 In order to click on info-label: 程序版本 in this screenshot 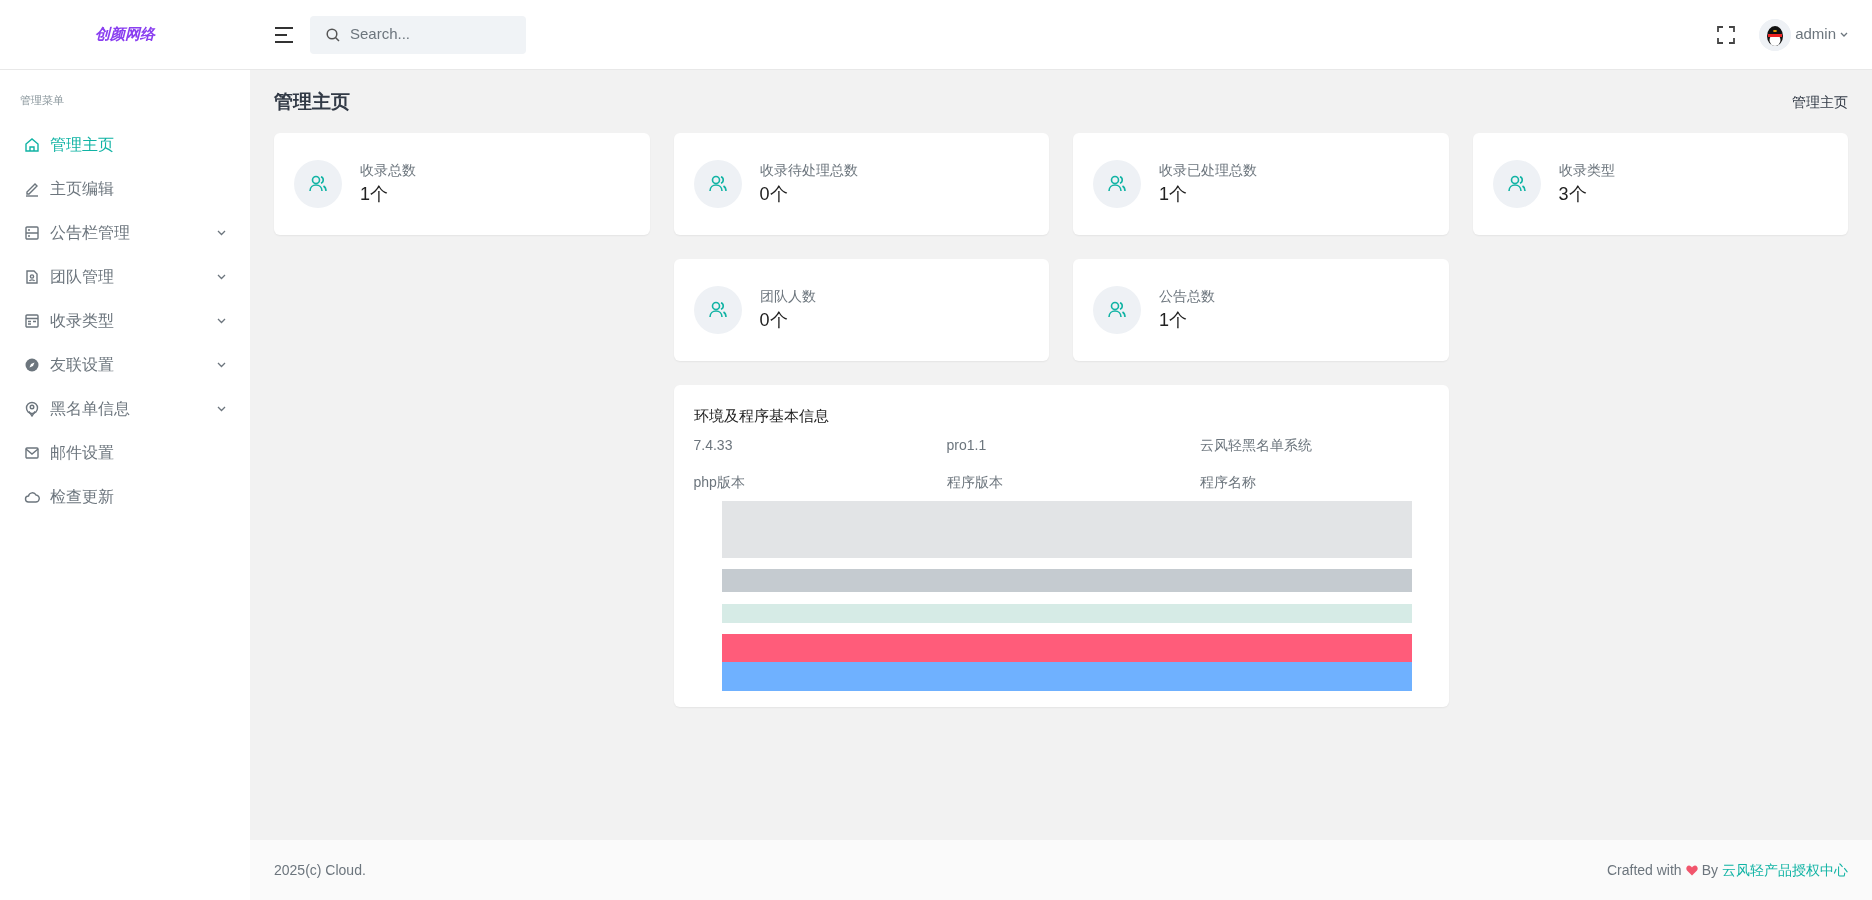, I will do `click(975, 482)`.